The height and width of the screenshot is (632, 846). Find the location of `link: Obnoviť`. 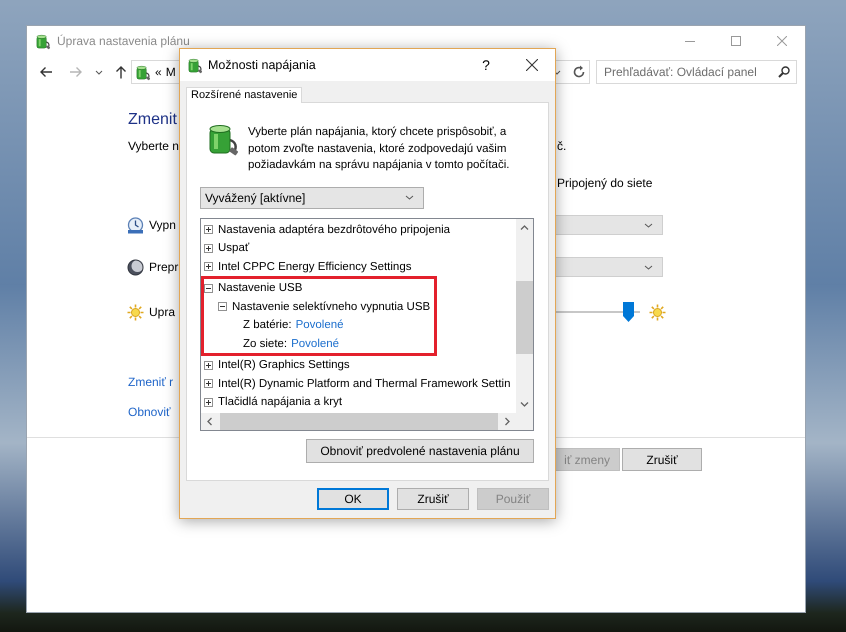

link: Obnoviť is located at coordinates (149, 412).